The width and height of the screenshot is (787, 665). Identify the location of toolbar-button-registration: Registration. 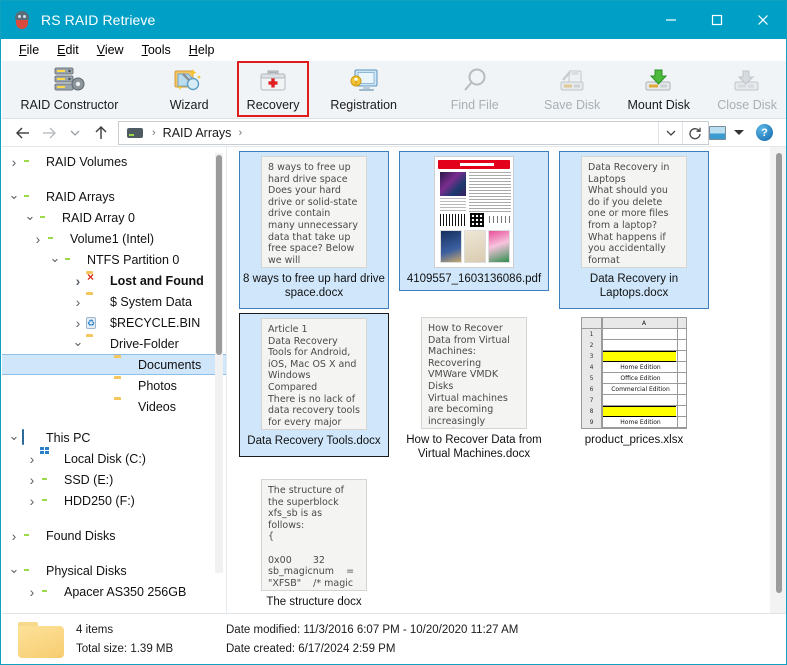
(363, 89).